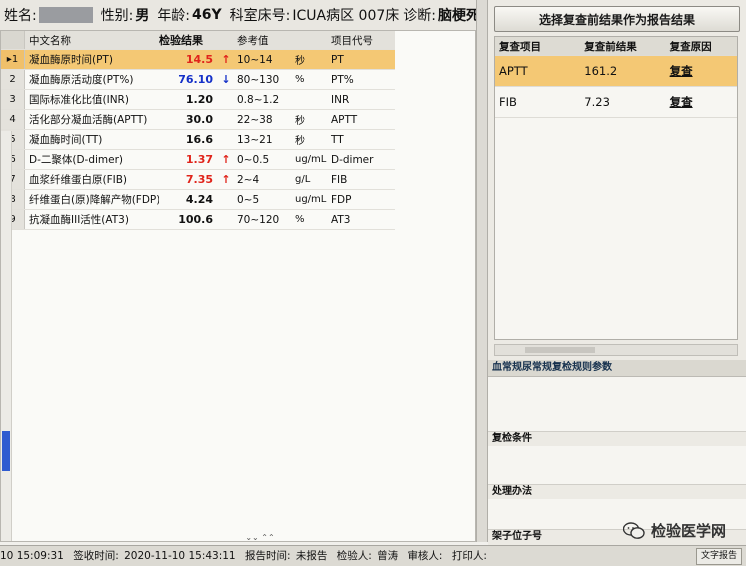  I want to click on diagnosis-label: 诊断:, so click(419, 16).